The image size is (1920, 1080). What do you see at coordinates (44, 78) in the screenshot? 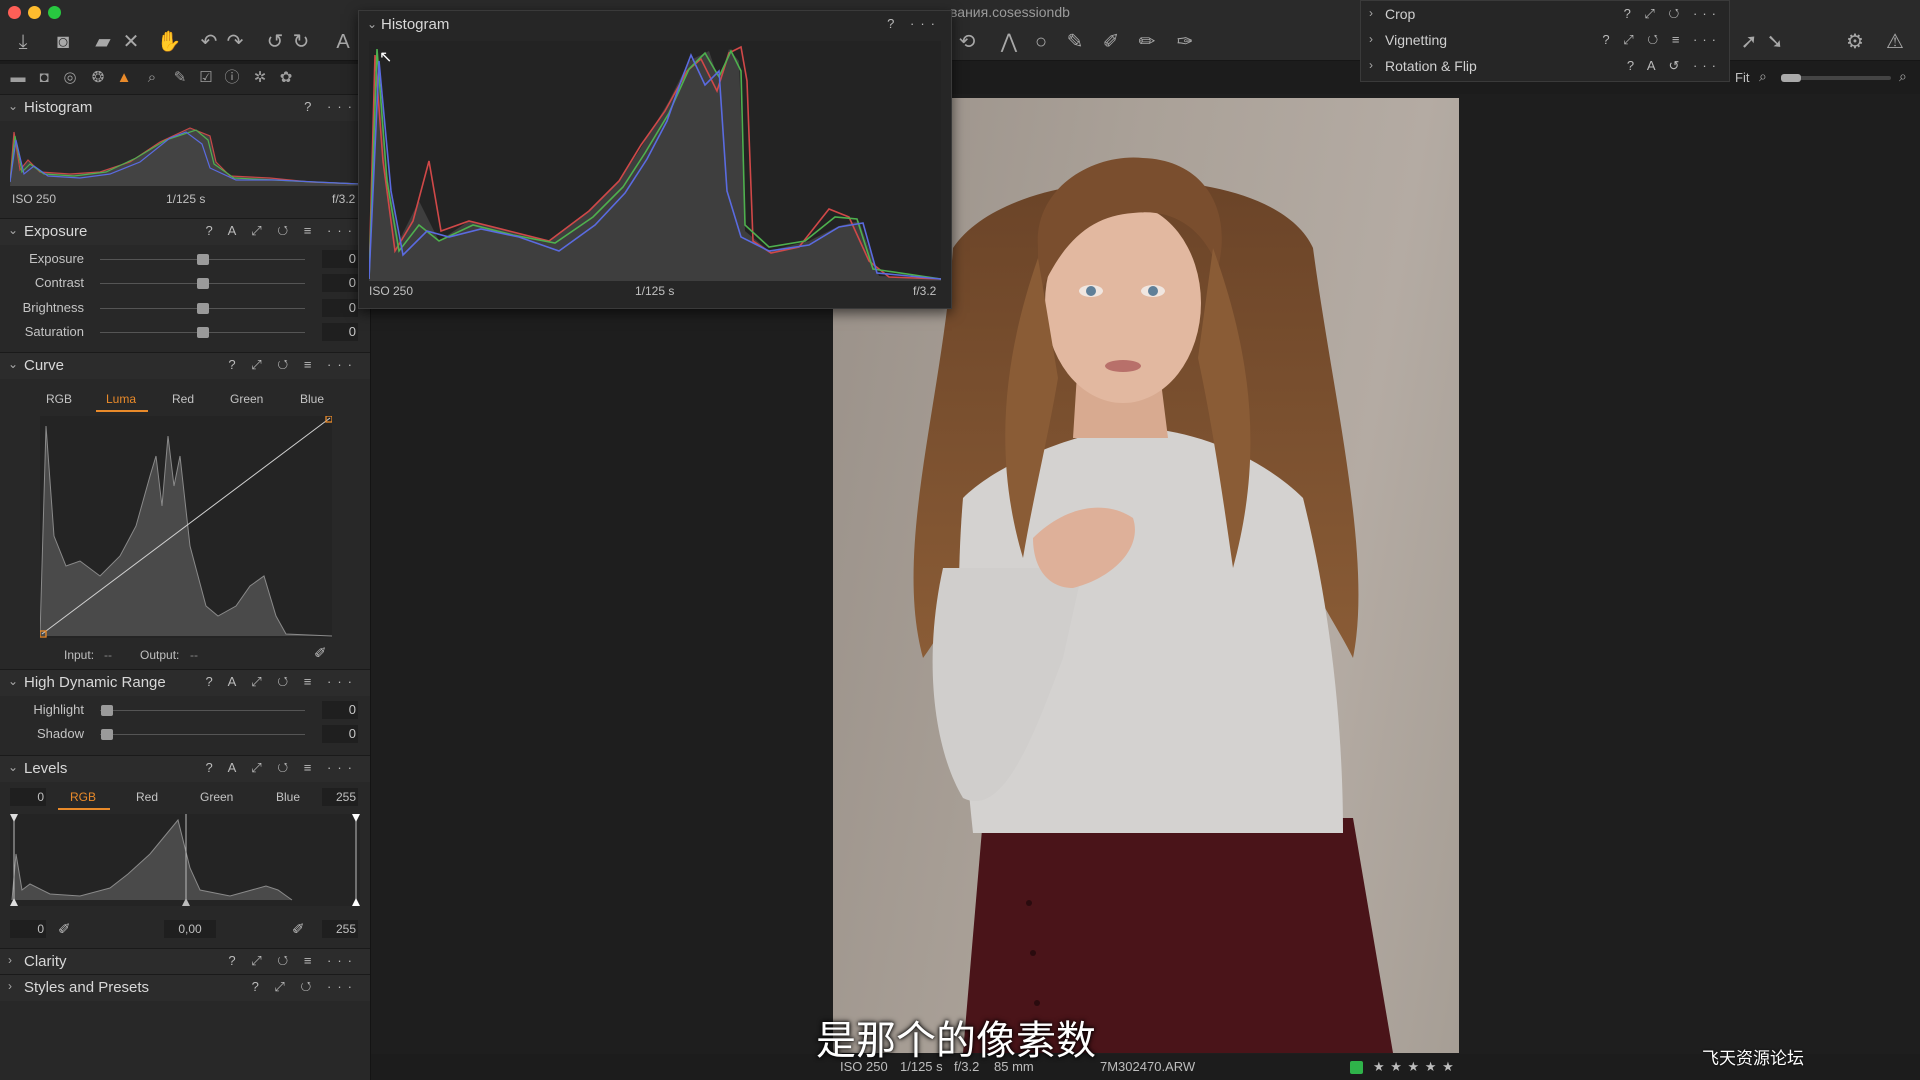
I see `capture-tab-icon: ◘` at bounding box center [44, 78].